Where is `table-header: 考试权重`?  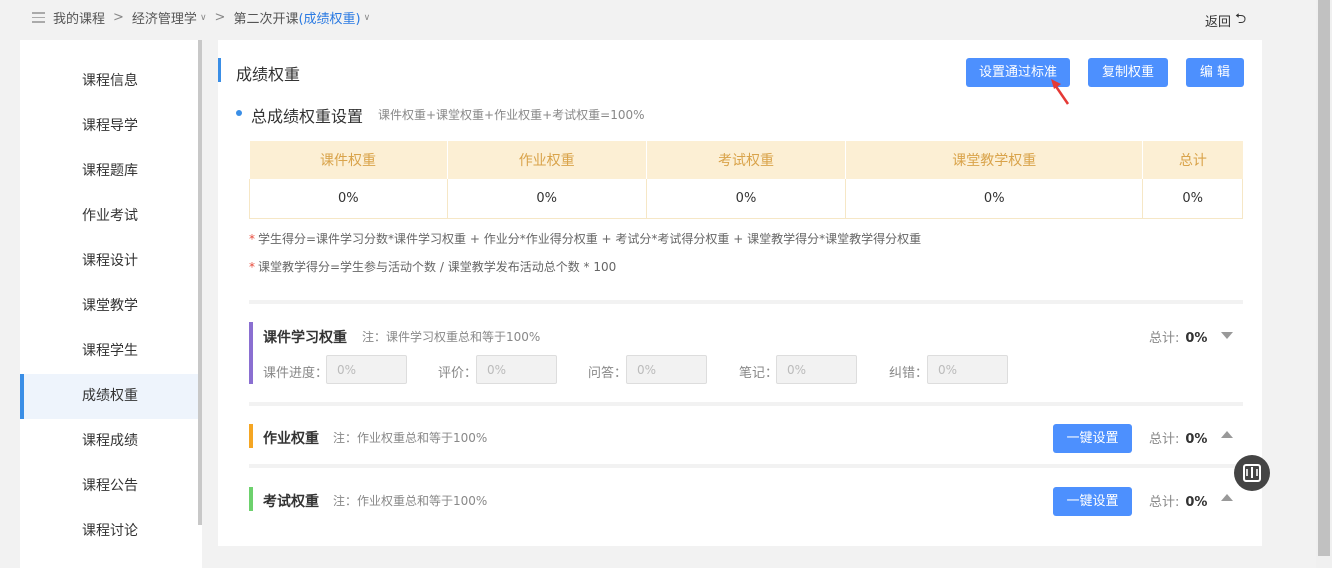
table-header: 考试权重 is located at coordinates (746, 160).